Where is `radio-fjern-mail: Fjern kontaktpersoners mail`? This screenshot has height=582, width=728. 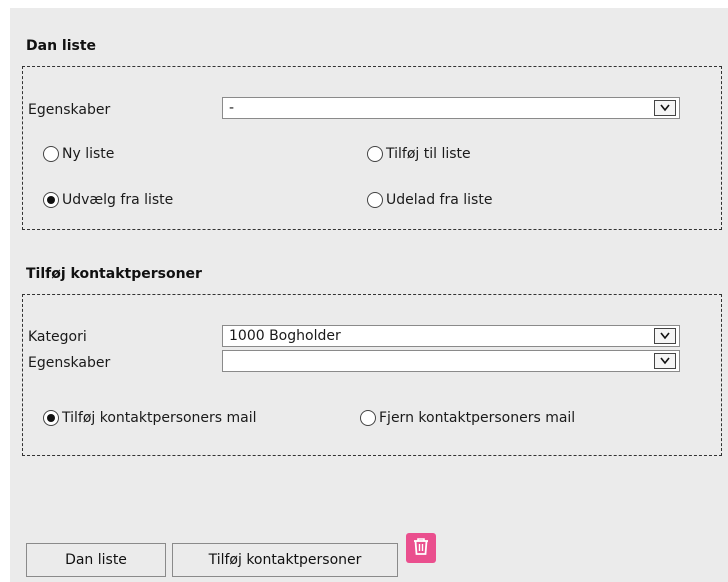 radio-fjern-mail: Fjern kontaktpersoners mail is located at coordinates (467, 418).